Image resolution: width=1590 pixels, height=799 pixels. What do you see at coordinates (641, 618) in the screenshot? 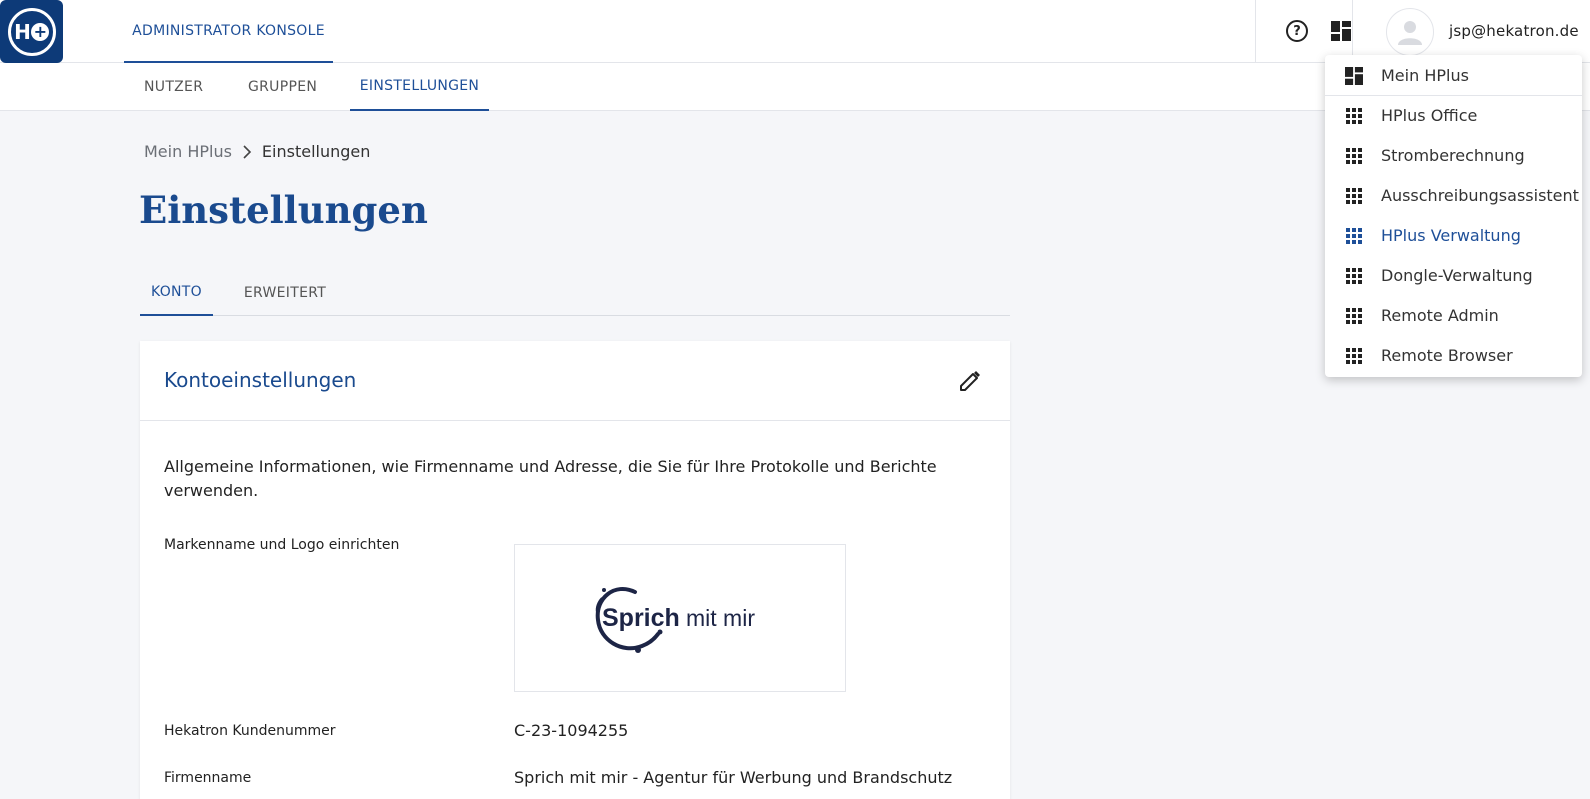
I see `brand-logo-word-sprich: Sprich` at bounding box center [641, 618].